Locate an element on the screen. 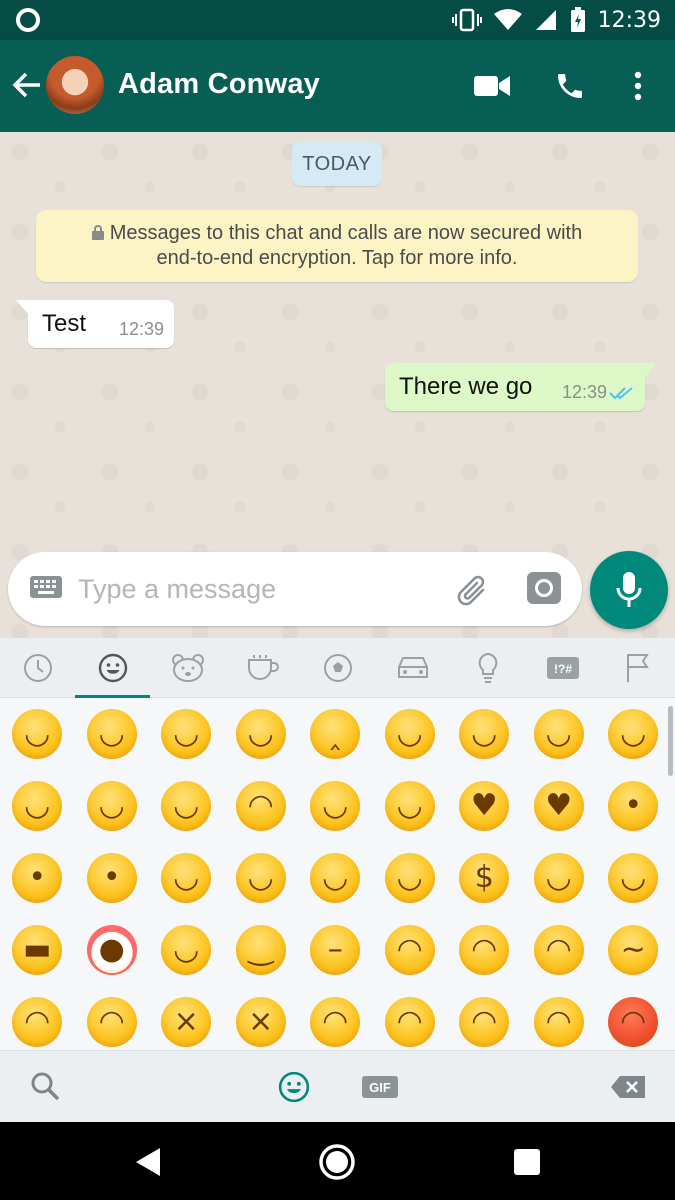  emoji-weary: ◠ is located at coordinates (410, 1018).